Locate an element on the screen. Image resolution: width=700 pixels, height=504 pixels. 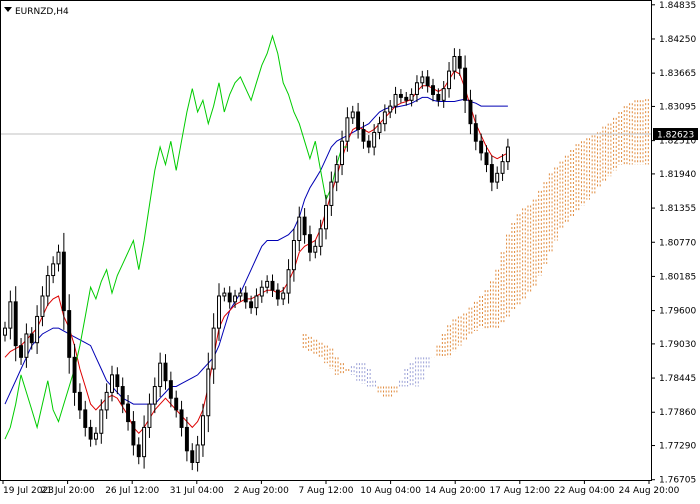
x-tick-label: 31 Jul 04:00 is located at coordinates (197, 491).